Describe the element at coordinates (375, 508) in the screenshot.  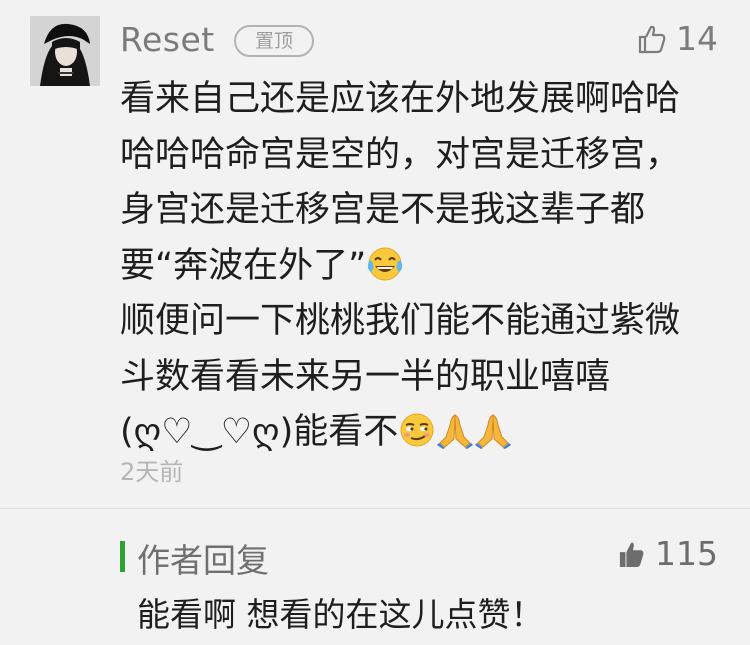
I see `divider` at that location.